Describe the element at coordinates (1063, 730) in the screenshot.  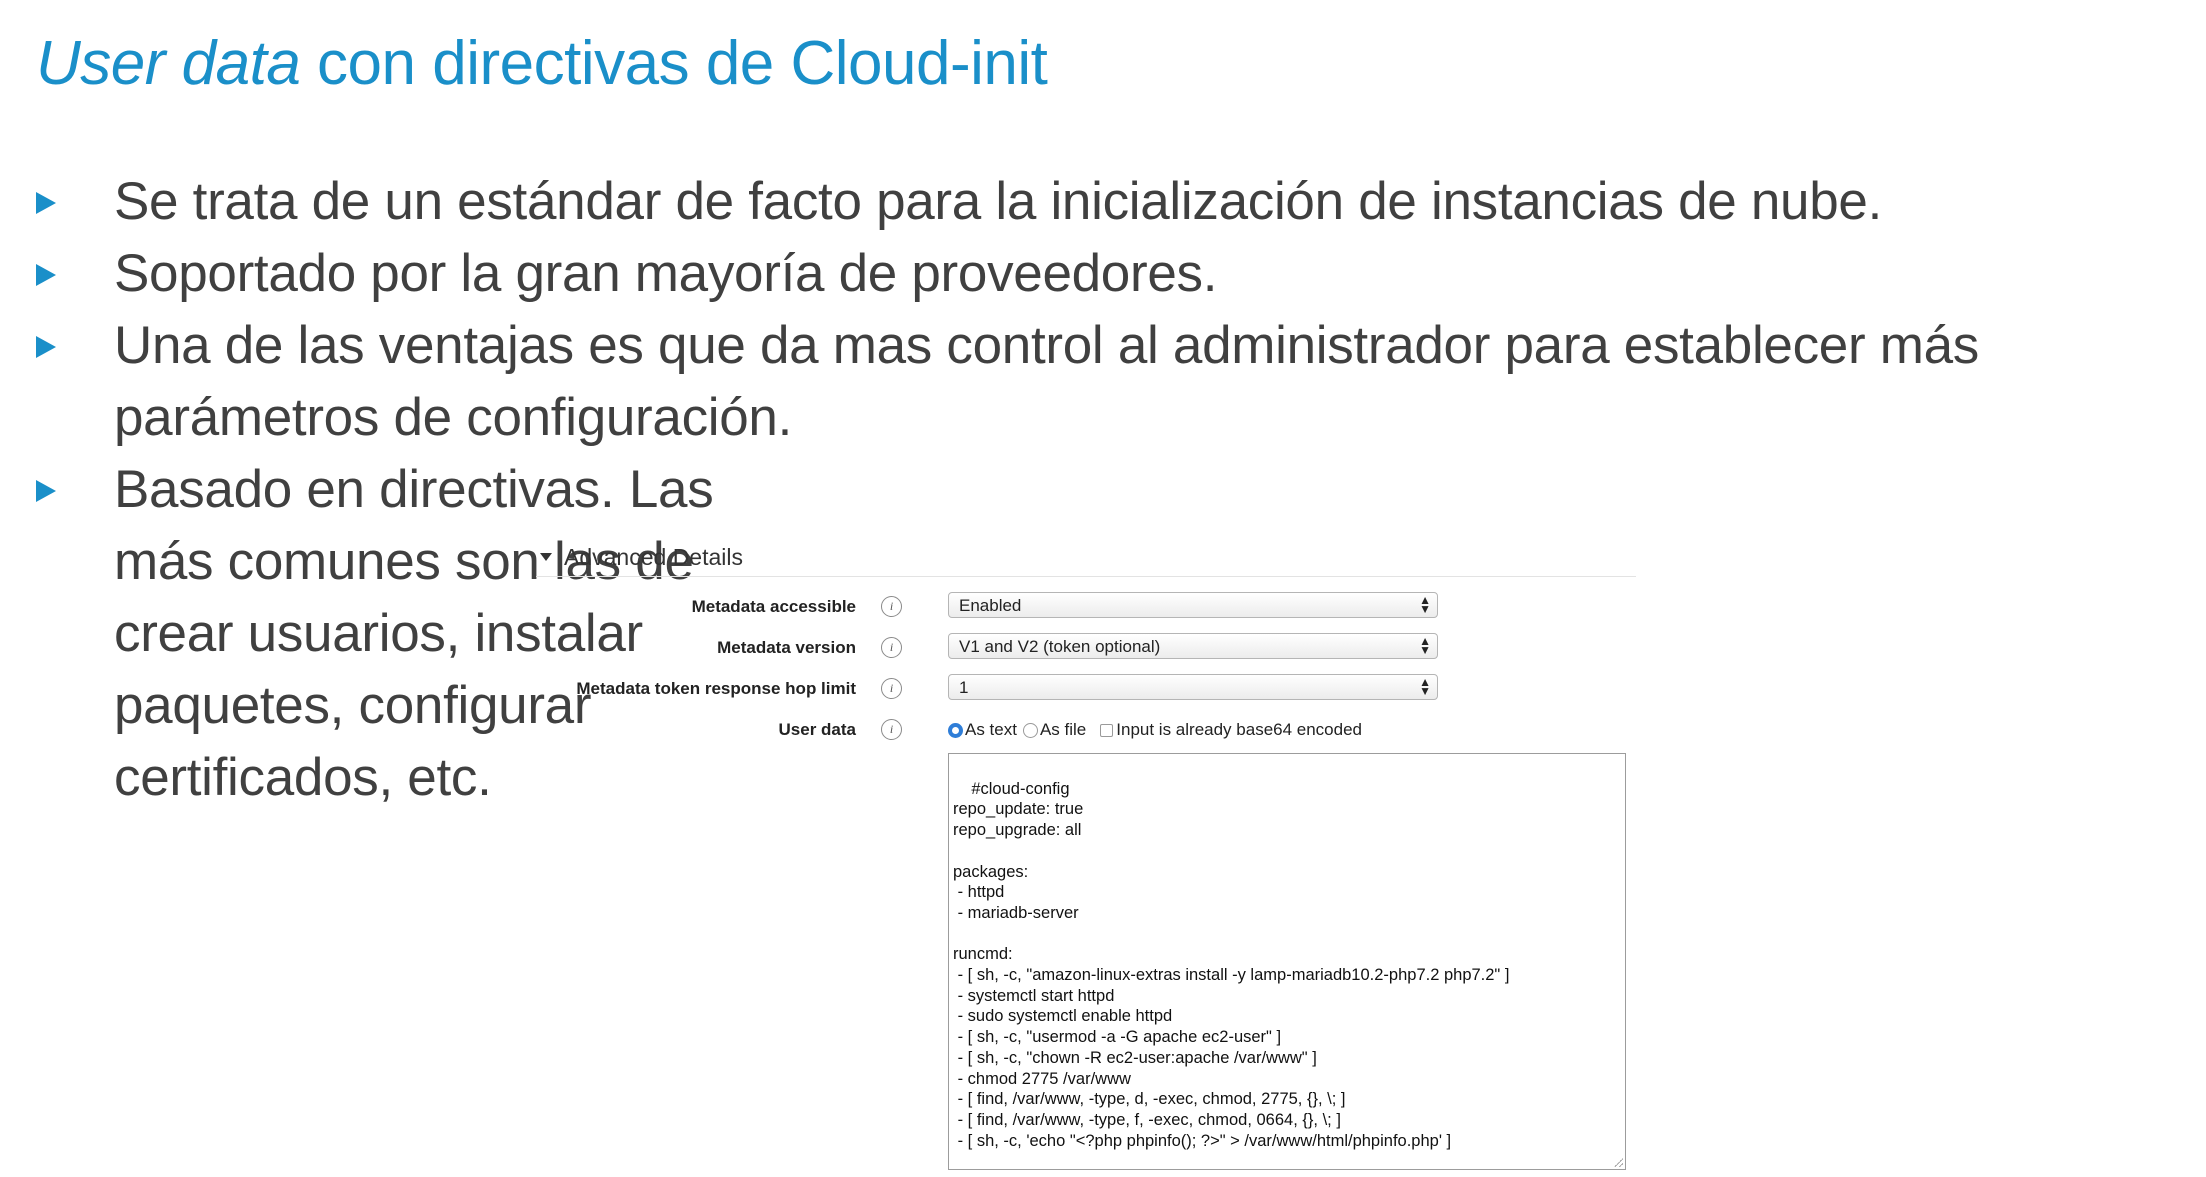
I see `as-file-label: As file` at that location.